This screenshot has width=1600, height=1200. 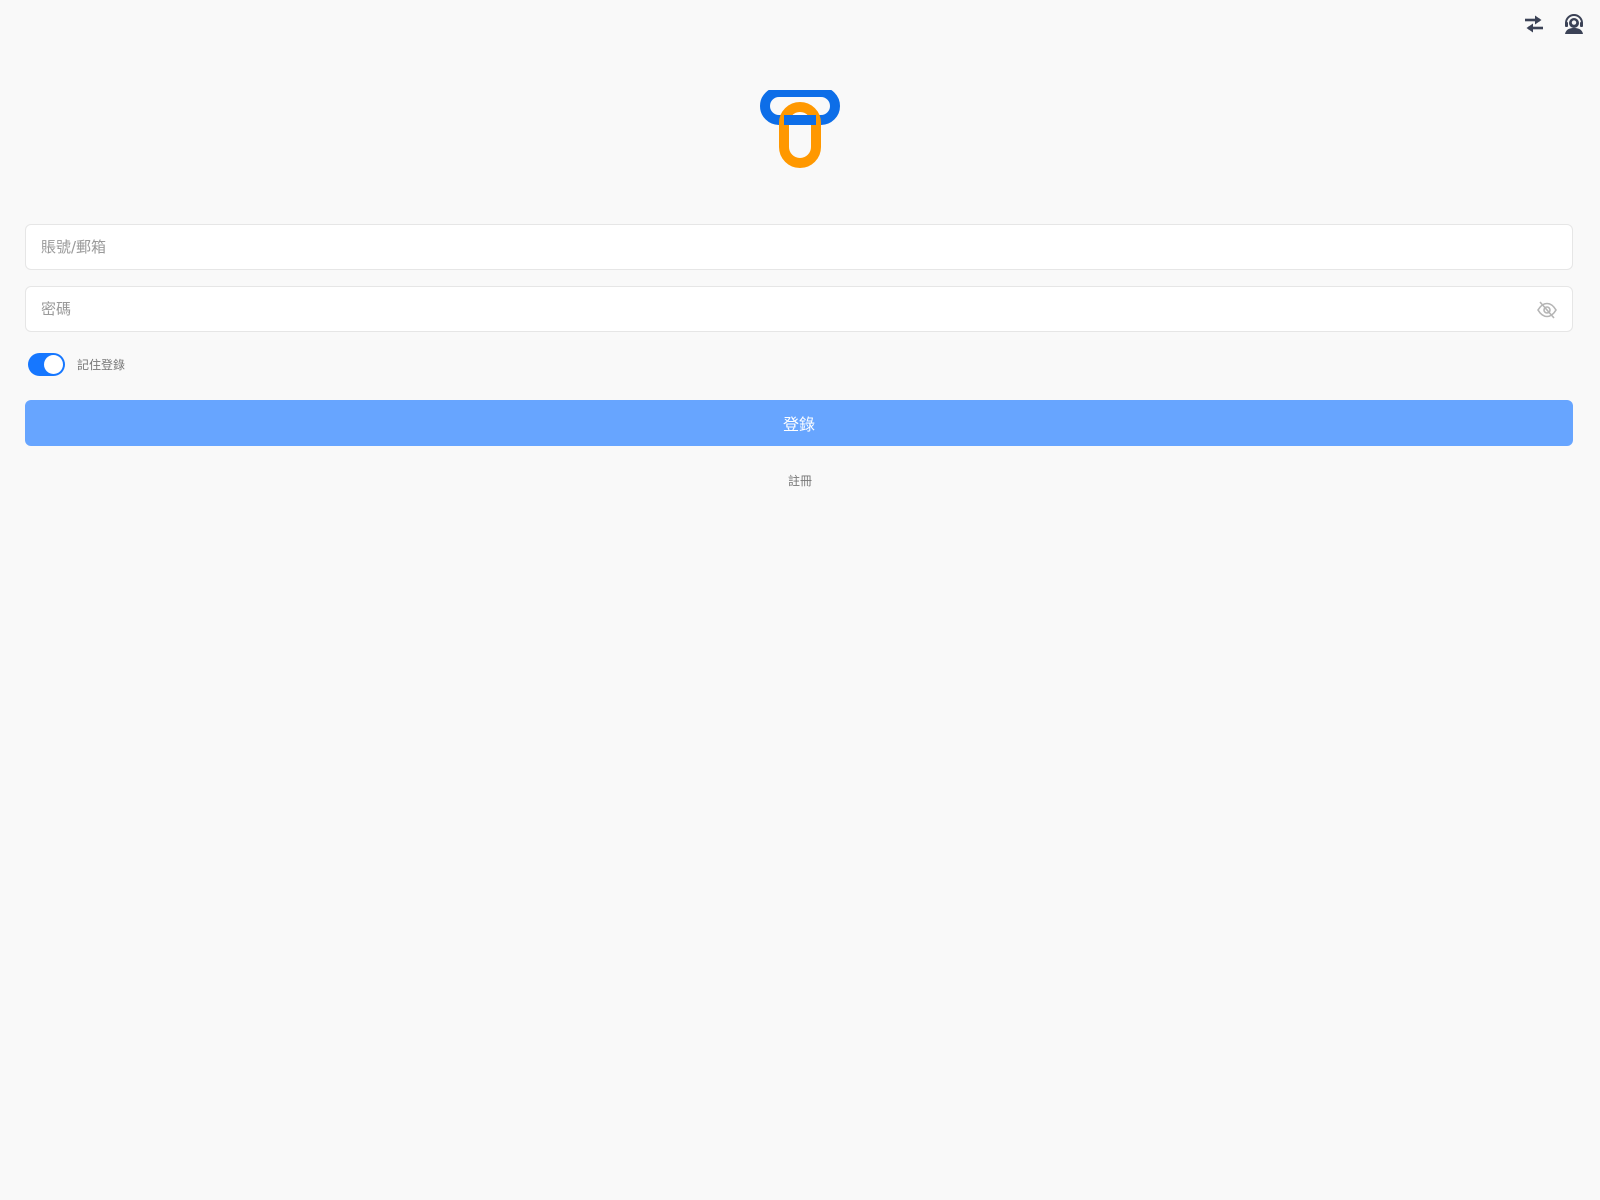 What do you see at coordinates (1534, 24) in the screenshot?
I see `swap-icon` at bounding box center [1534, 24].